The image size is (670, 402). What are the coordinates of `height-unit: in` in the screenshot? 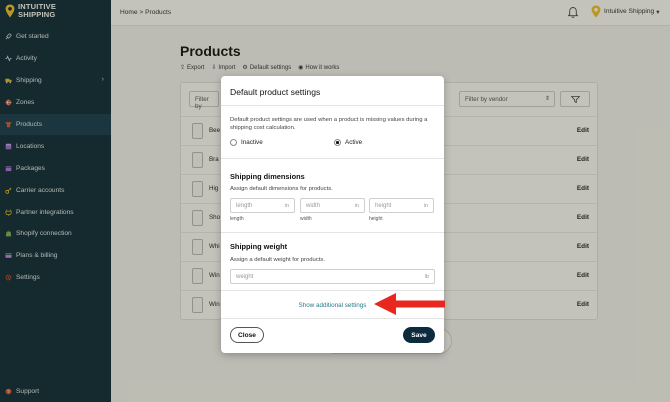 It's located at (425, 206).